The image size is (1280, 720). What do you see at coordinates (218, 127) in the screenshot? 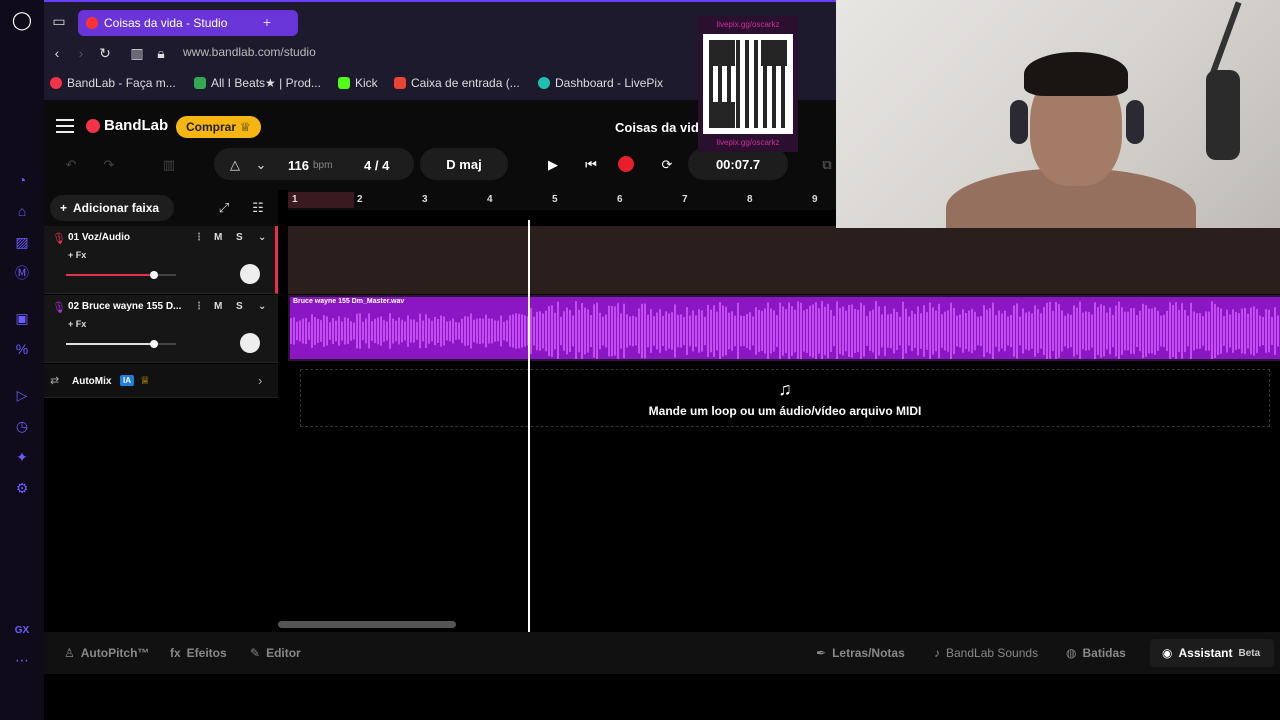
I see `buy-button: Comprar ♕` at bounding box center [218, 127].